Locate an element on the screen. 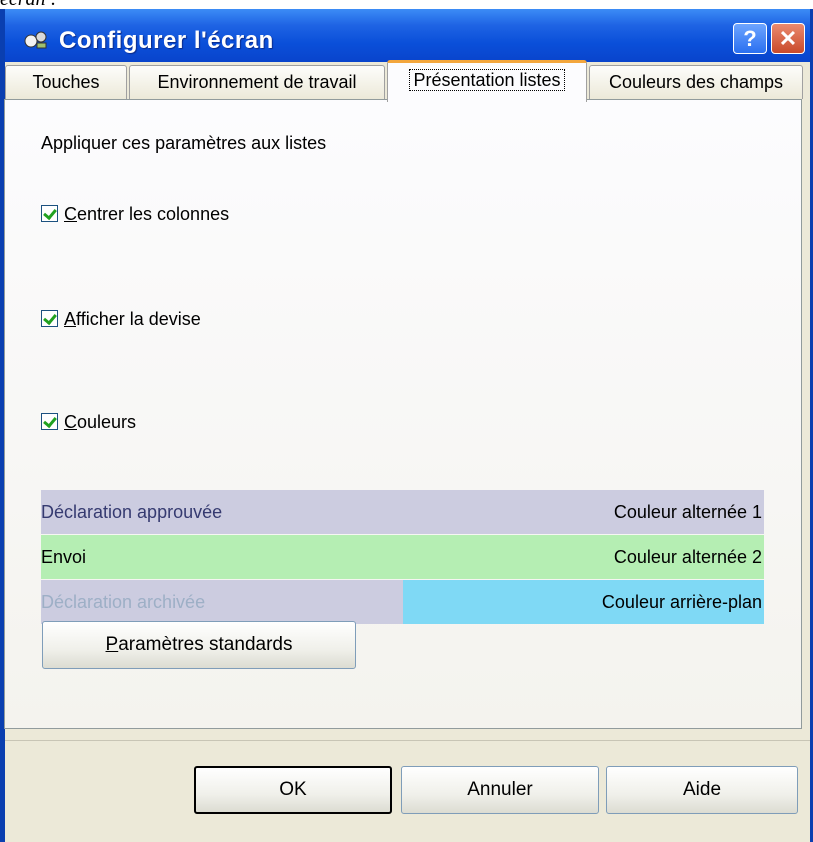  ok-button: OK is located at coordinates (293, 790).